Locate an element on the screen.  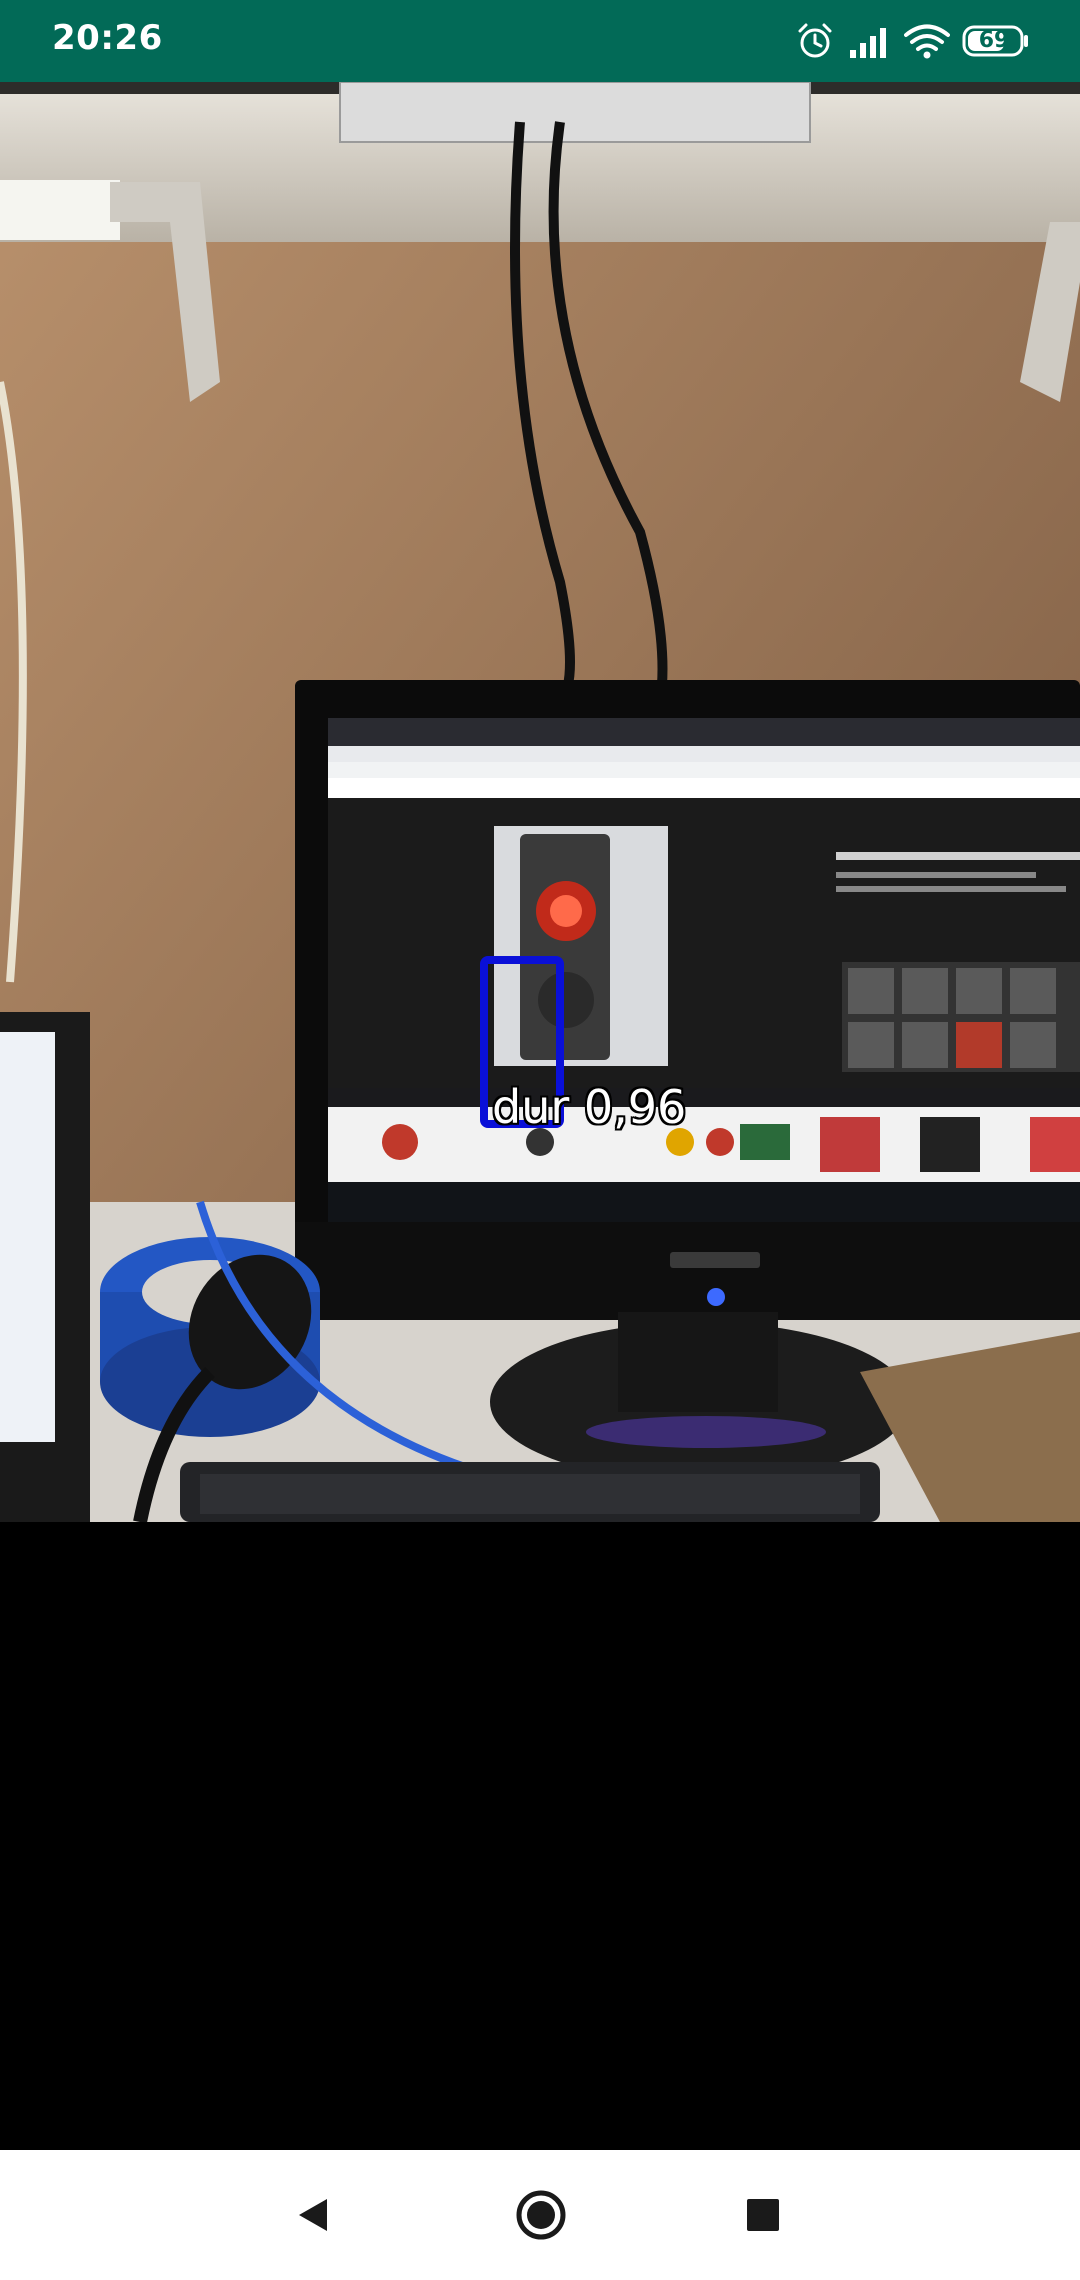
navigation-bar is located at coordinates (540, 2215).